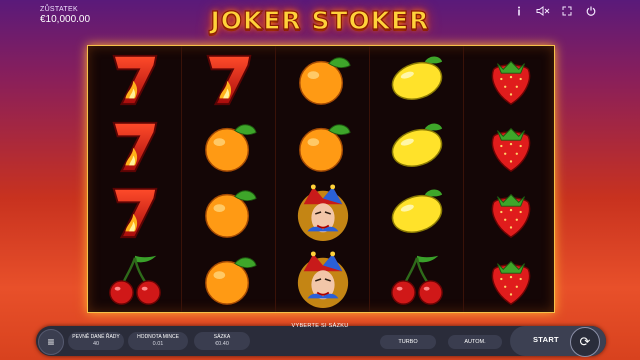 This screenshot has width=640, height=360. Describe the element at coordinates (475, 342) in the screenshot. I see `autoplay-button: AUTOM.` at that location.